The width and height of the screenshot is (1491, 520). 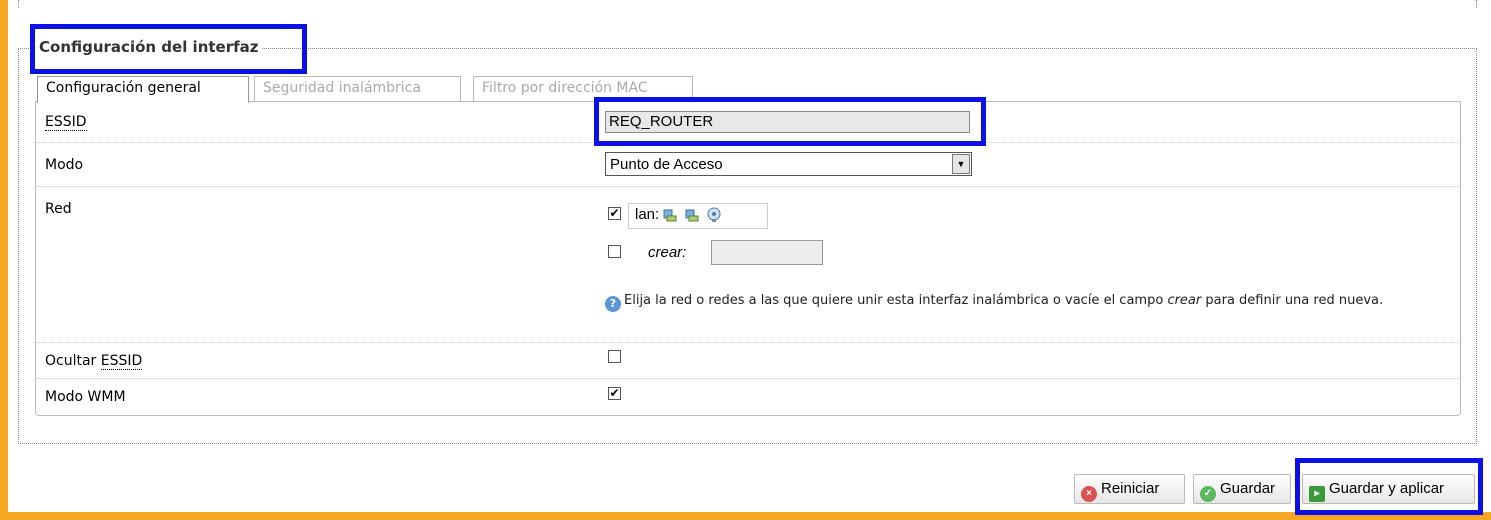 I want to click on reset-icon: ×, so click(x=1089, y=494).